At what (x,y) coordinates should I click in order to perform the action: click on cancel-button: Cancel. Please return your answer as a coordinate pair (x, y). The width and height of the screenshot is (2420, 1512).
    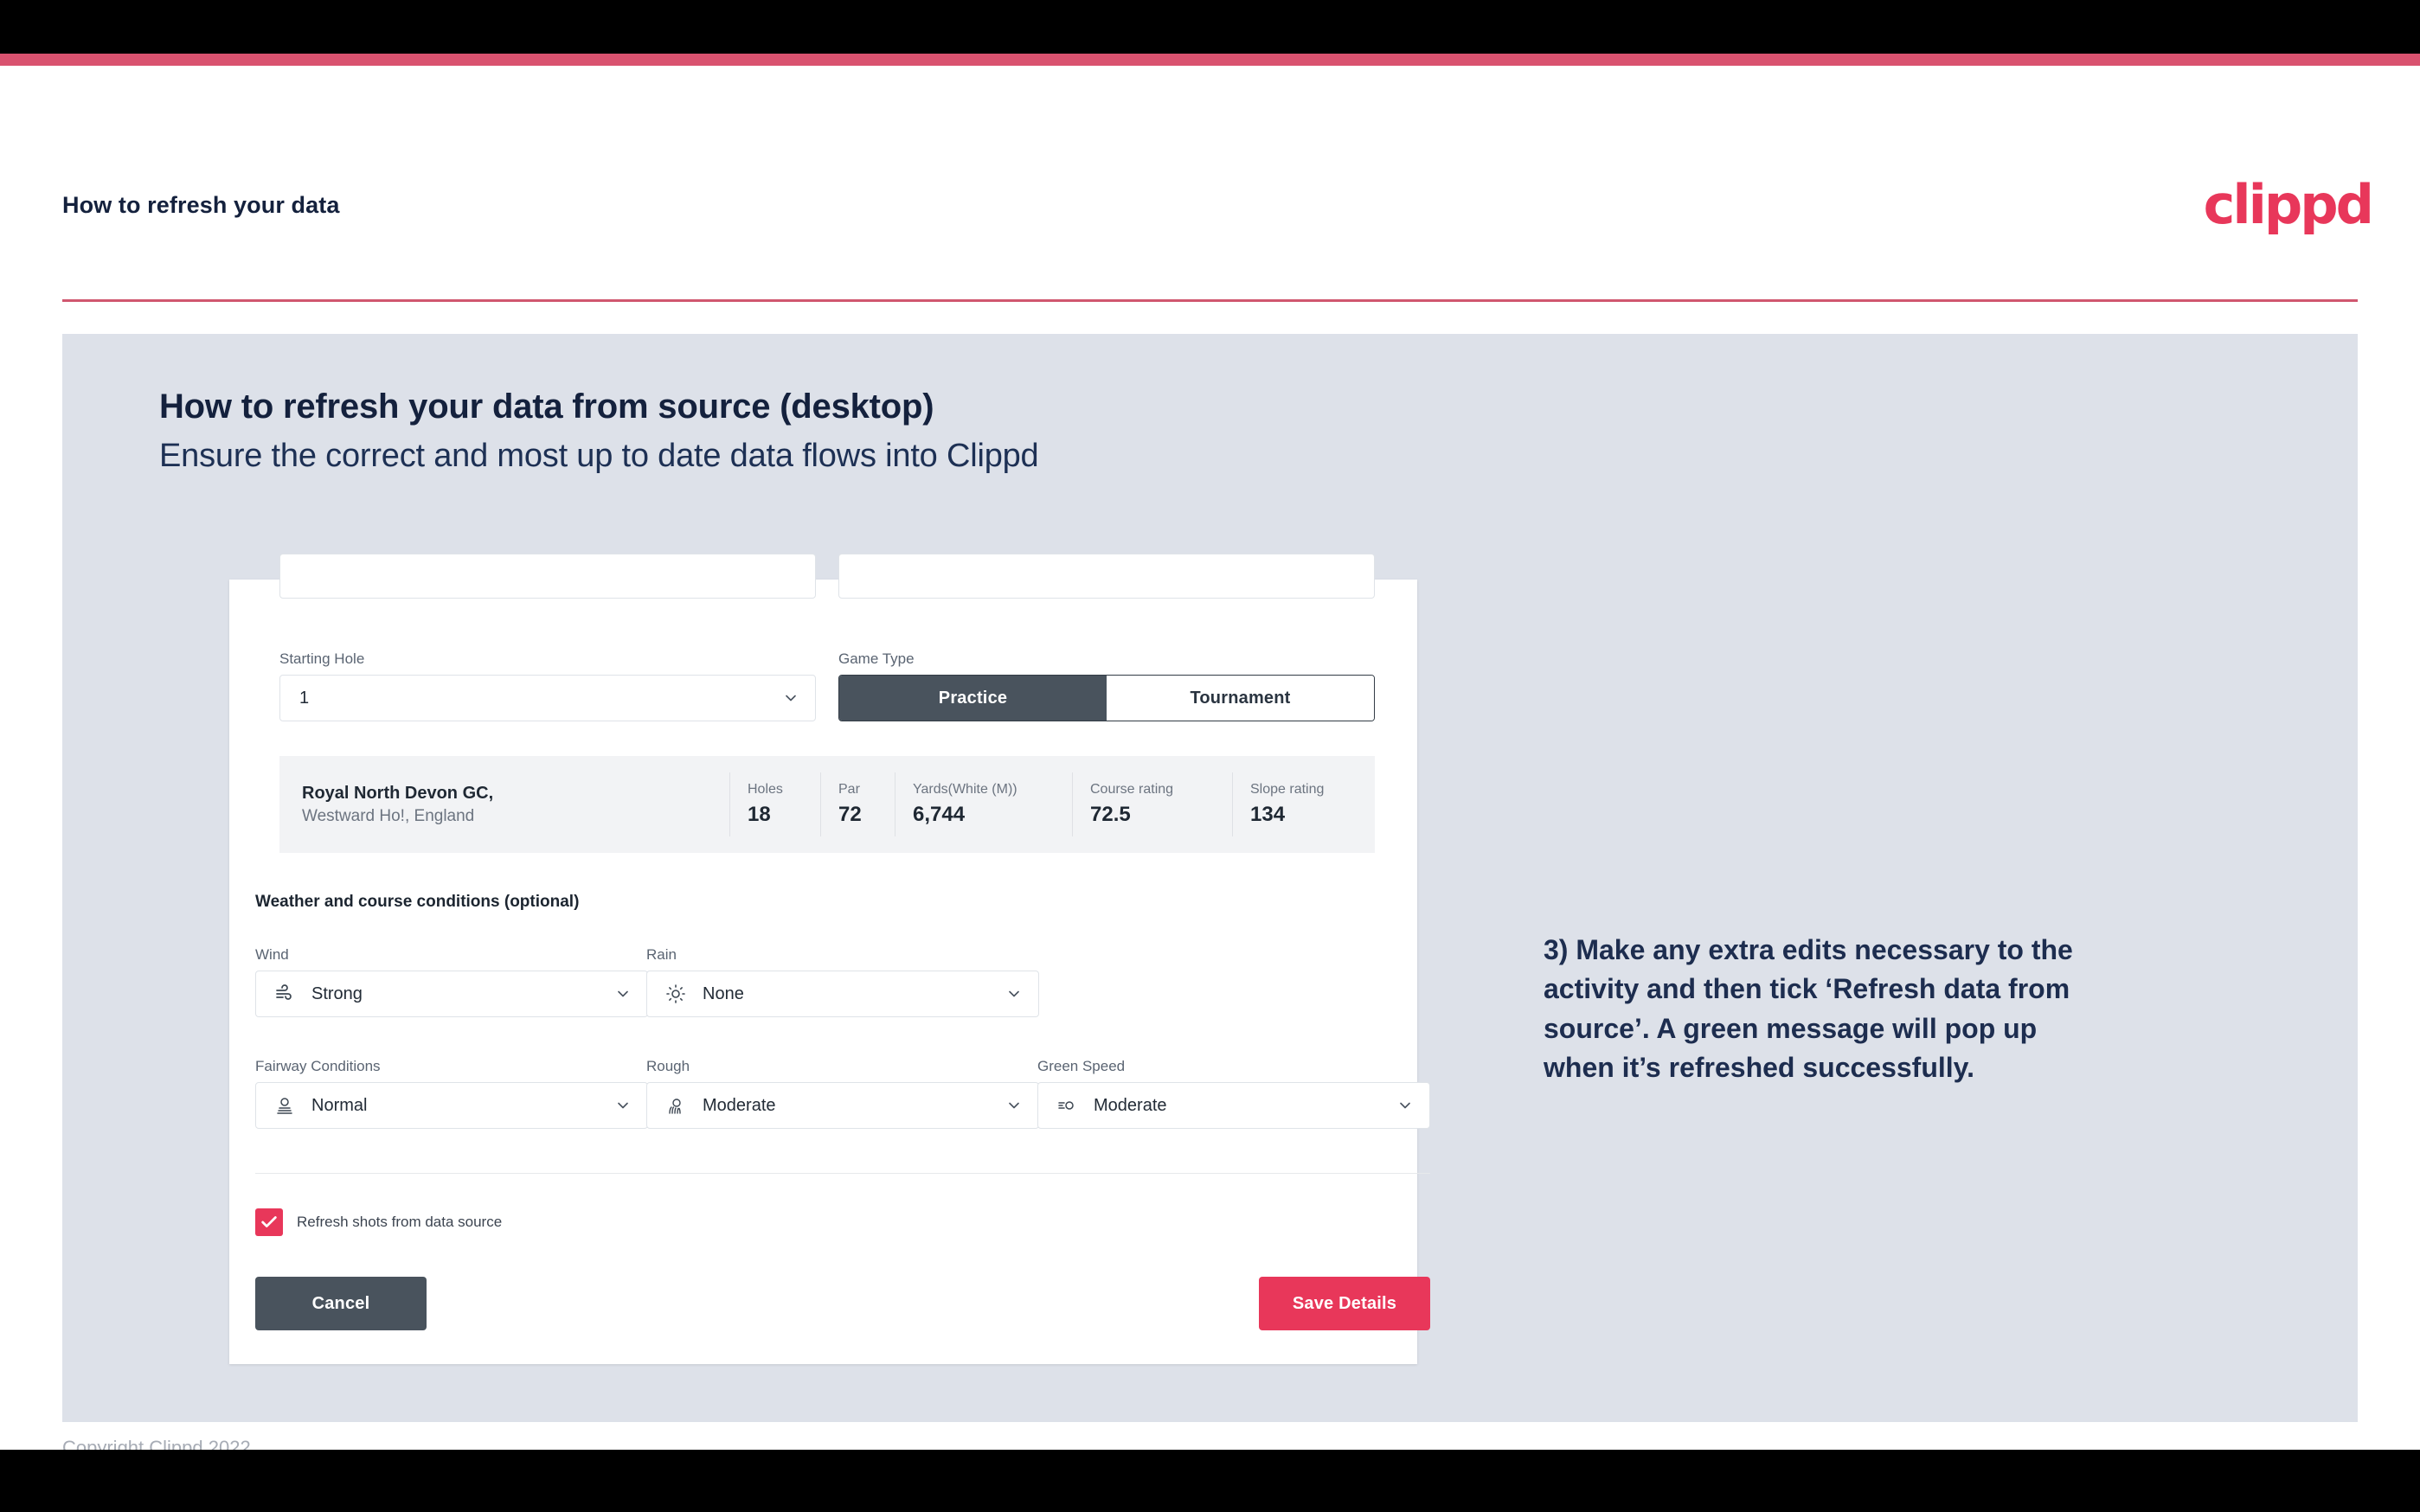
    Looking at the image, I should click on (341, 1303).